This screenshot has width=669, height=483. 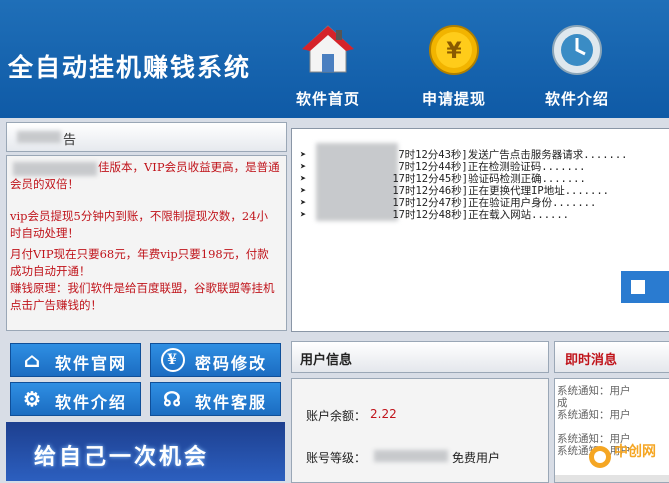 I want to click on app-title: 全自动挂机赚钱系统, so click(x=130, y=67).